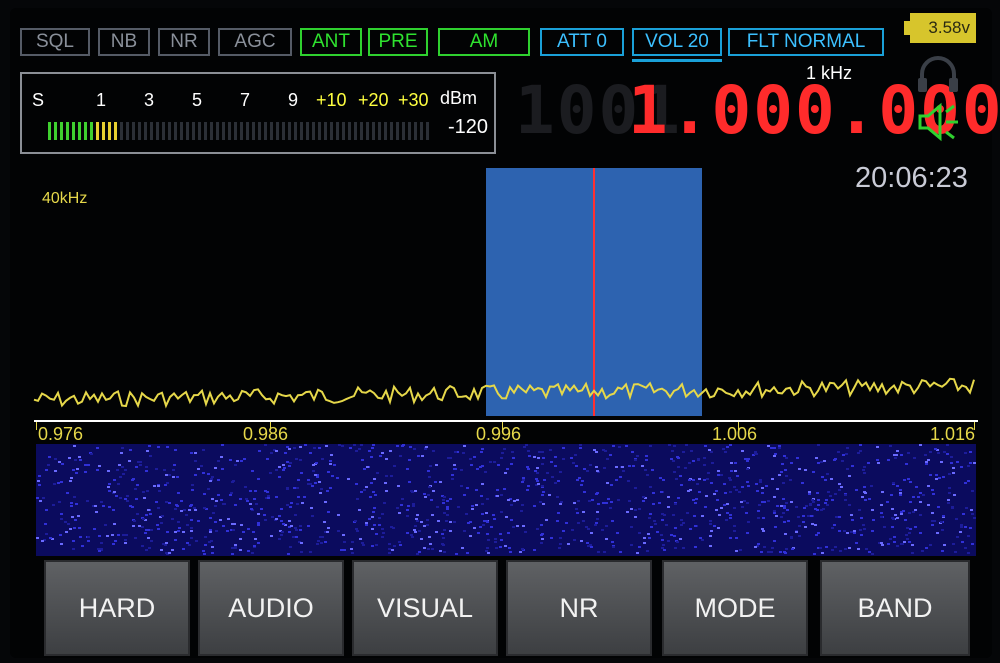  What do you see at coordinates (506, 421) in the screenshot?
I see `frequency-axis` at bounding box center [506, 421].